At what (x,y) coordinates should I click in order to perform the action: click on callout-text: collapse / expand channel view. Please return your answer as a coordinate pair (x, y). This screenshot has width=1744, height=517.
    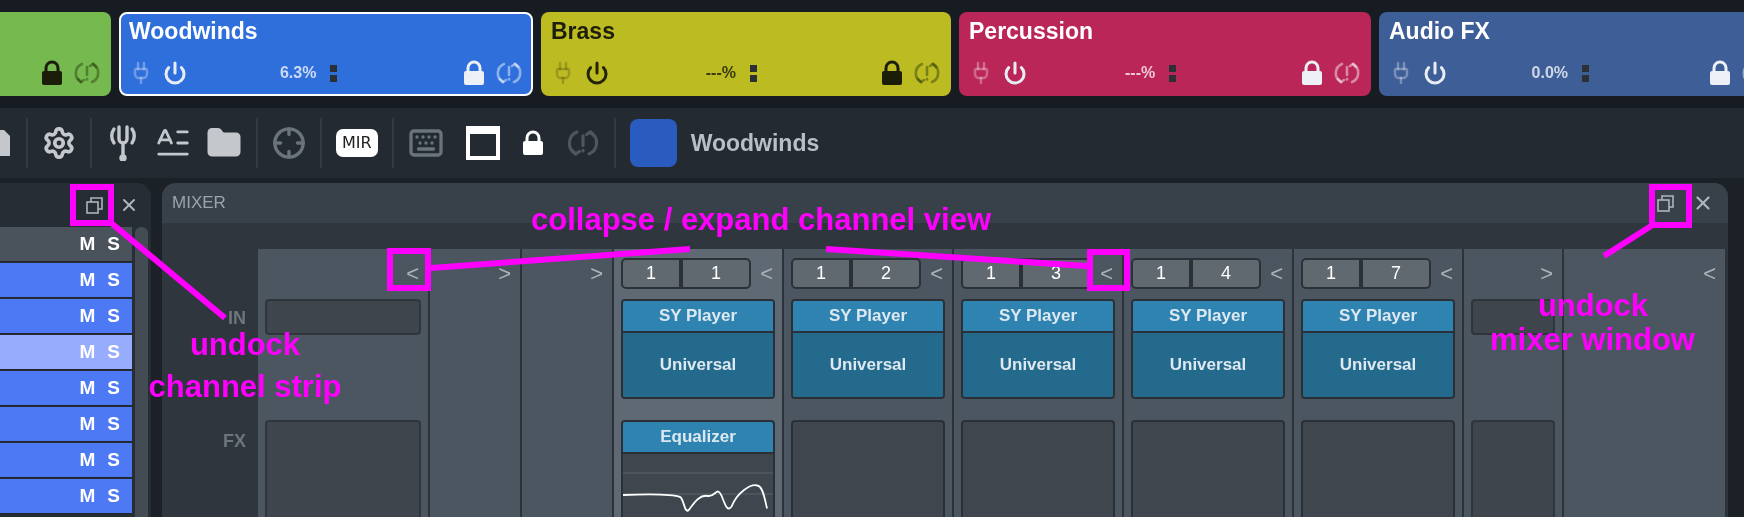
    Looking at the image, I should click on (761, 220).